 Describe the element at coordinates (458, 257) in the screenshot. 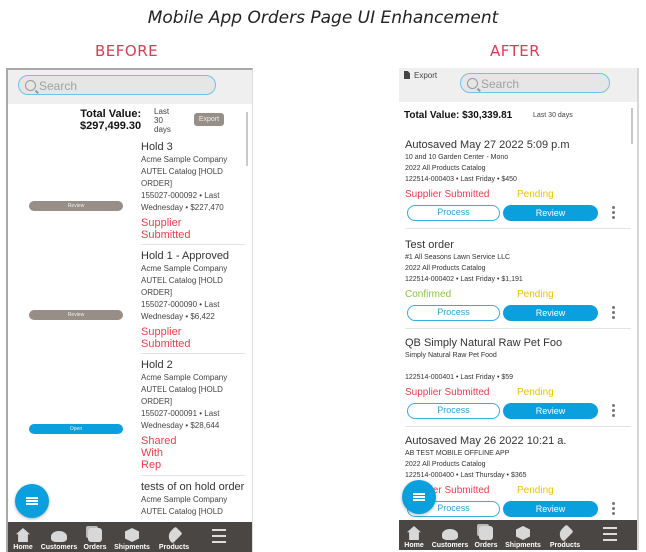

I see `order-detail: #1 All Seasons Lawn Service LLC` at that location.